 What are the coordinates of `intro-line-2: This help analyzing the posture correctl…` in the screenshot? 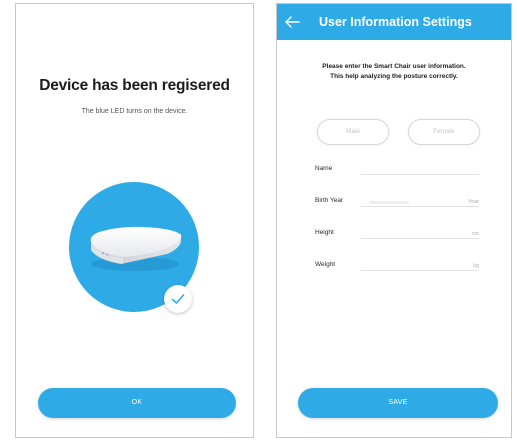 It's located at (394, 76).